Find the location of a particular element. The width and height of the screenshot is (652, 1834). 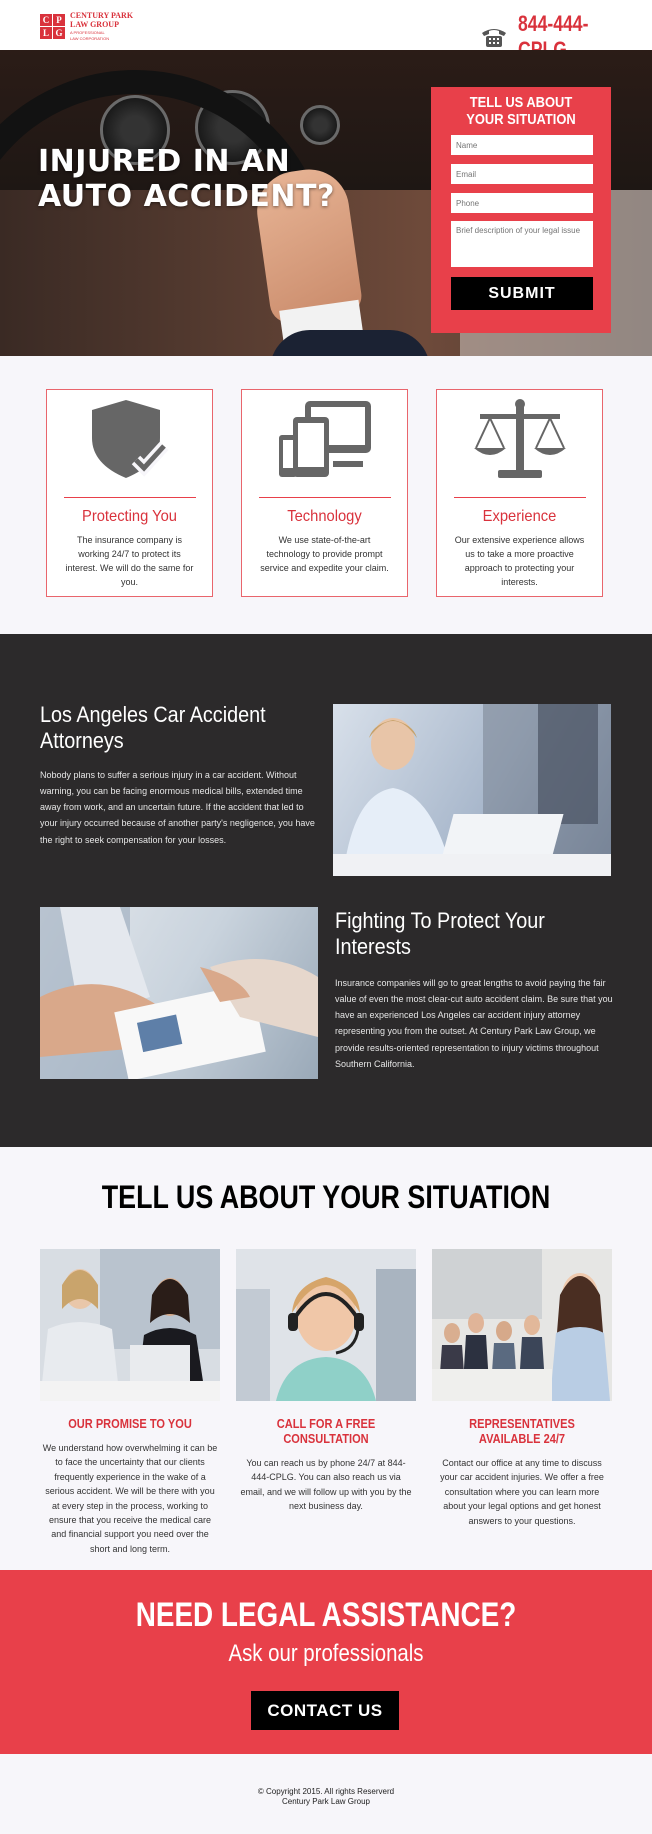

two-women-laptop-photo is located at coordinates (130, 1325).